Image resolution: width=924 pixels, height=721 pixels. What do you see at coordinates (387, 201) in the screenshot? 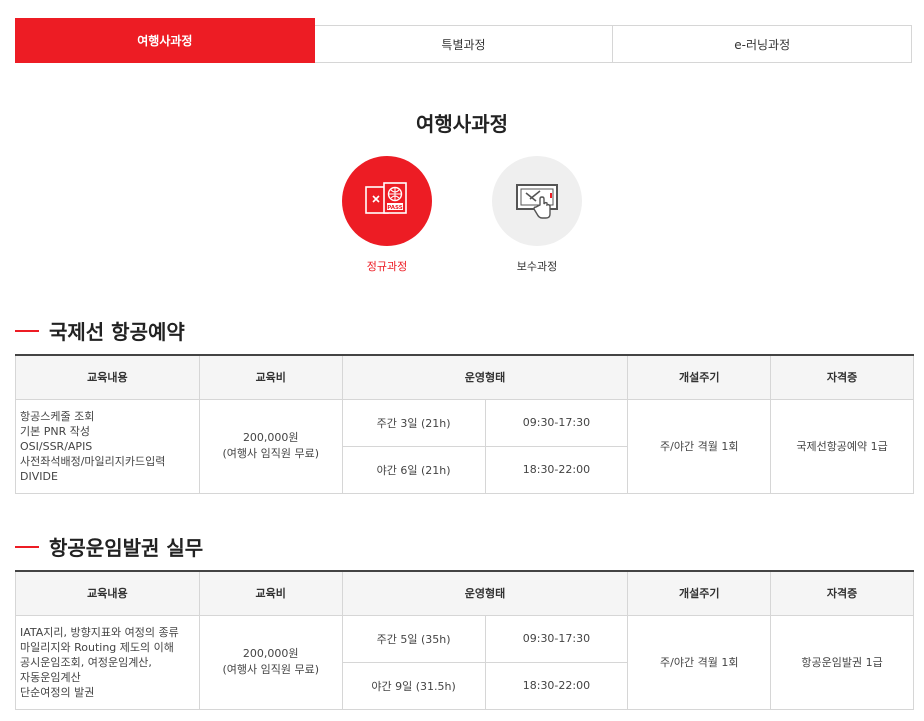
I see `passport-icon: PASS` at bounding box center [387, 201].